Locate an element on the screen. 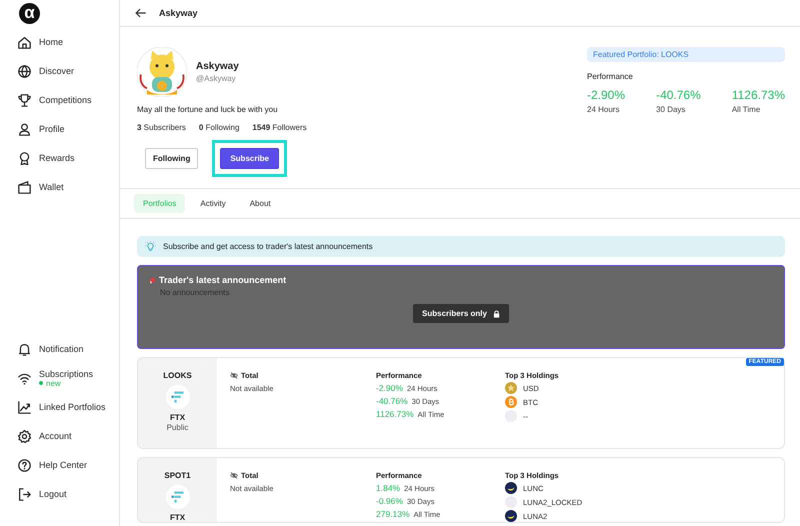 The height and width of the screenshot is (526, 800). nav-label: Competitions is located at coordinates (65, 100).